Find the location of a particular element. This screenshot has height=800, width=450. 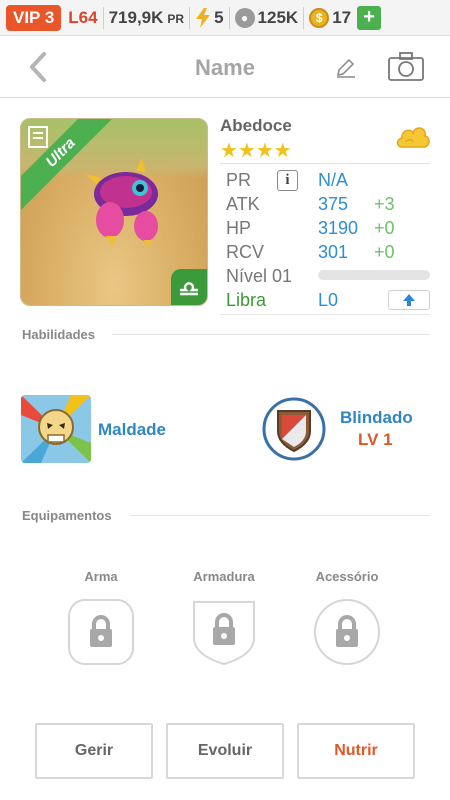

stat-value-hp: 3190 is located at coordinates (338, 228).